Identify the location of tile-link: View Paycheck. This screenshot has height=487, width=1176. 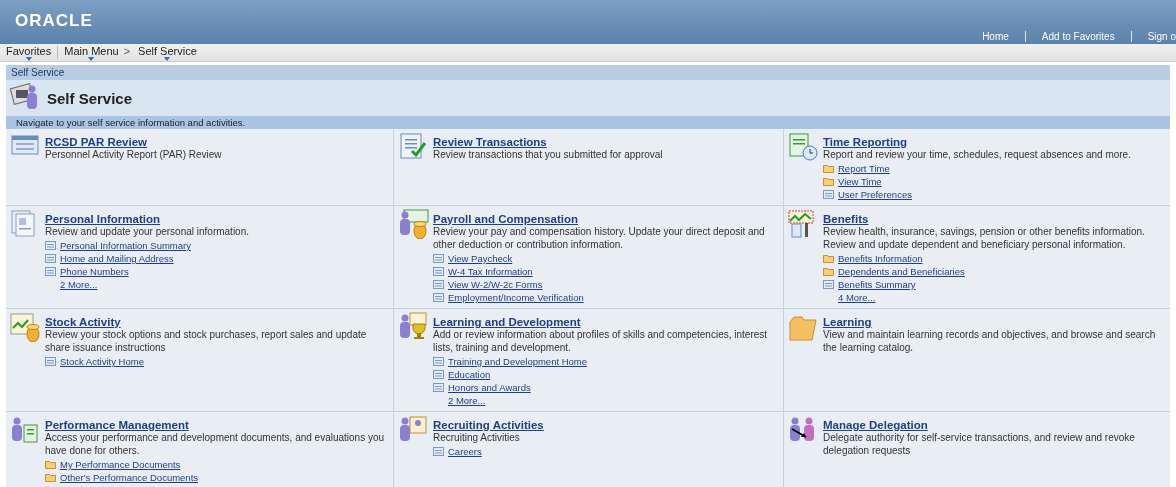
(480, 258).